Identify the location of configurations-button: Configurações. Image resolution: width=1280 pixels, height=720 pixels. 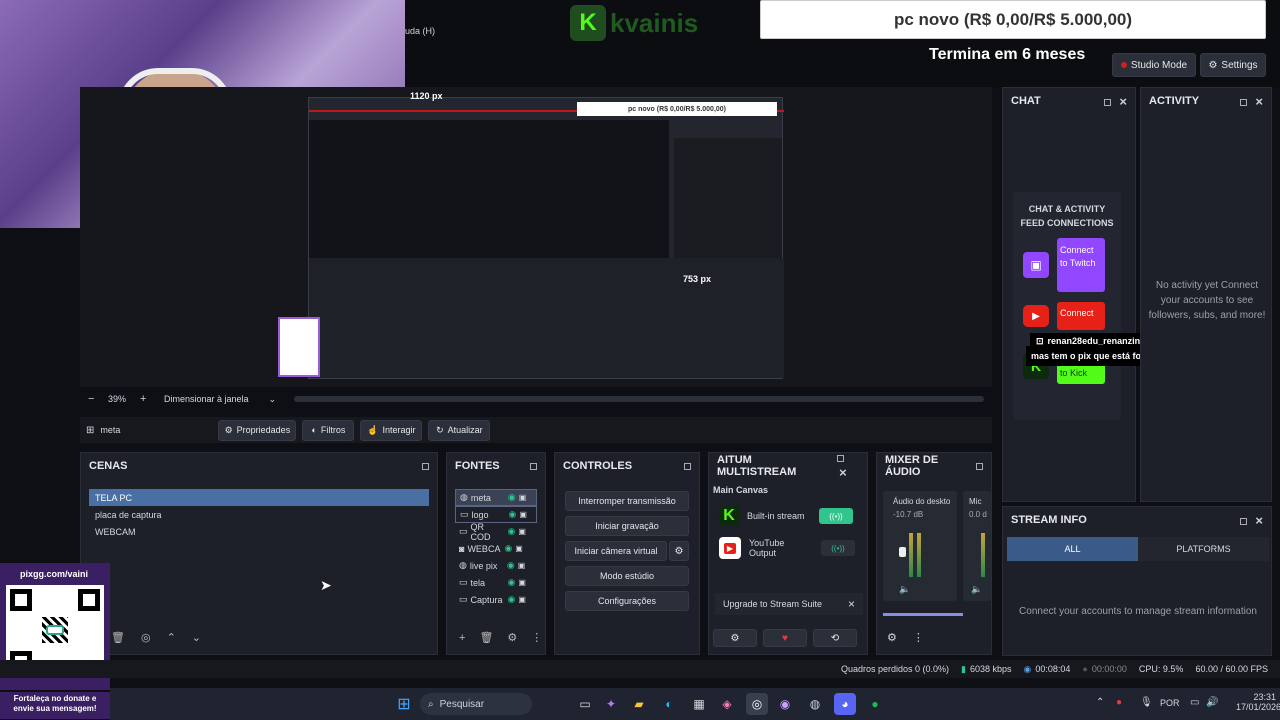
(627, 601).